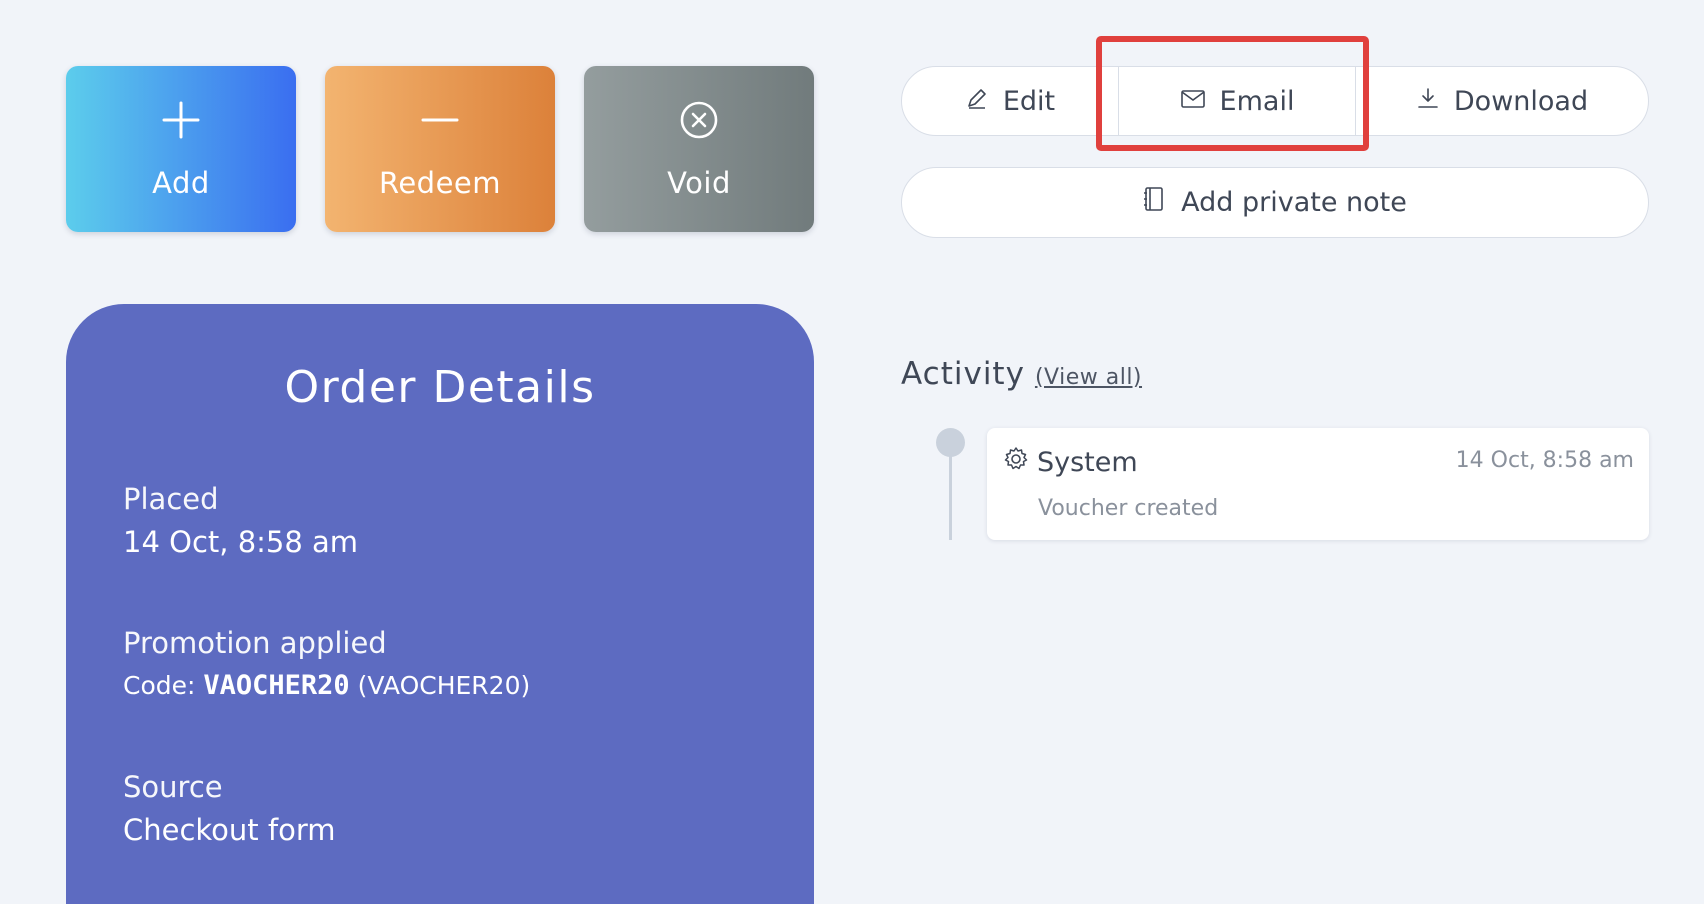  Describe the element at coordinates (181, 183) in the screenshot. I see `add-button-label: Add` at that location.